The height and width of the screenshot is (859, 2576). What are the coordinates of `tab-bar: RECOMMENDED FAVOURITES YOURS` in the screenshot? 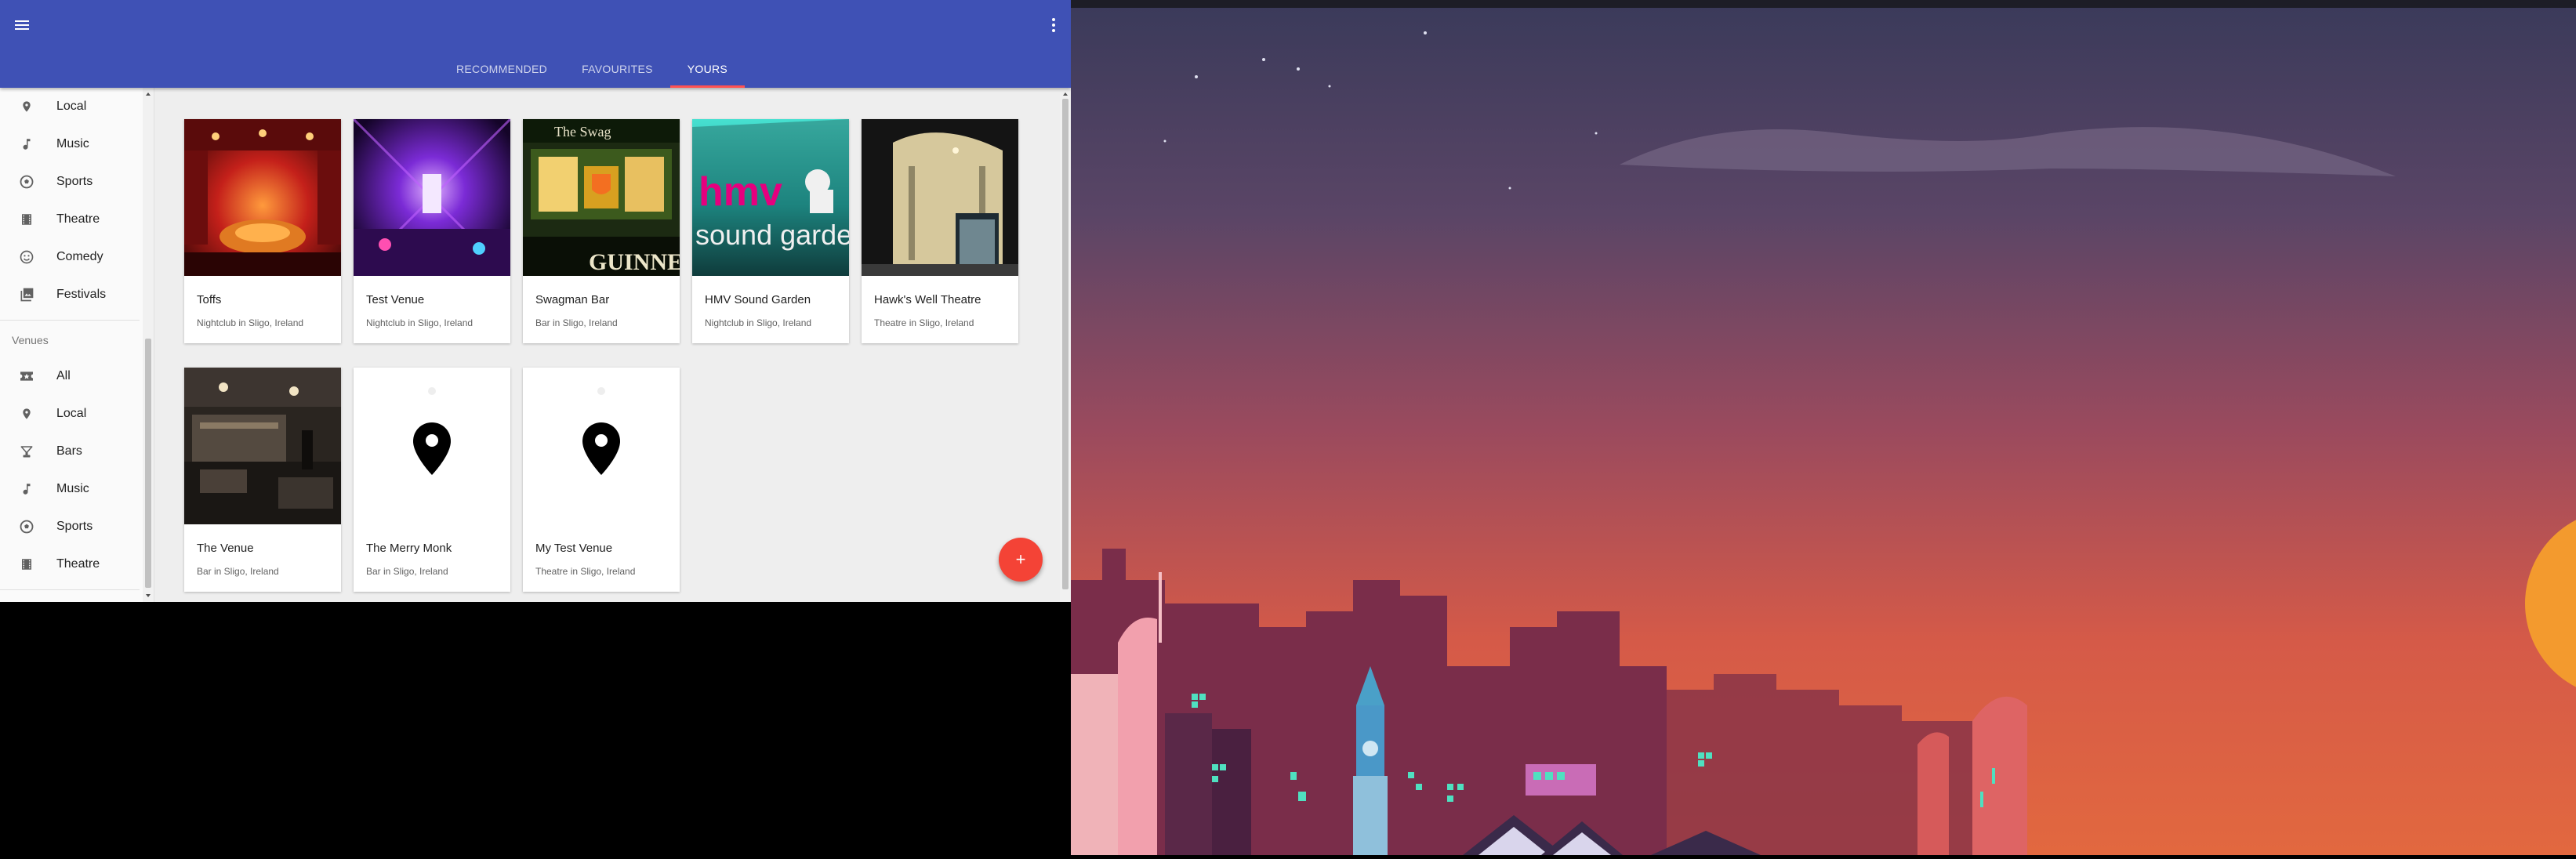 It's located at (592, 69).